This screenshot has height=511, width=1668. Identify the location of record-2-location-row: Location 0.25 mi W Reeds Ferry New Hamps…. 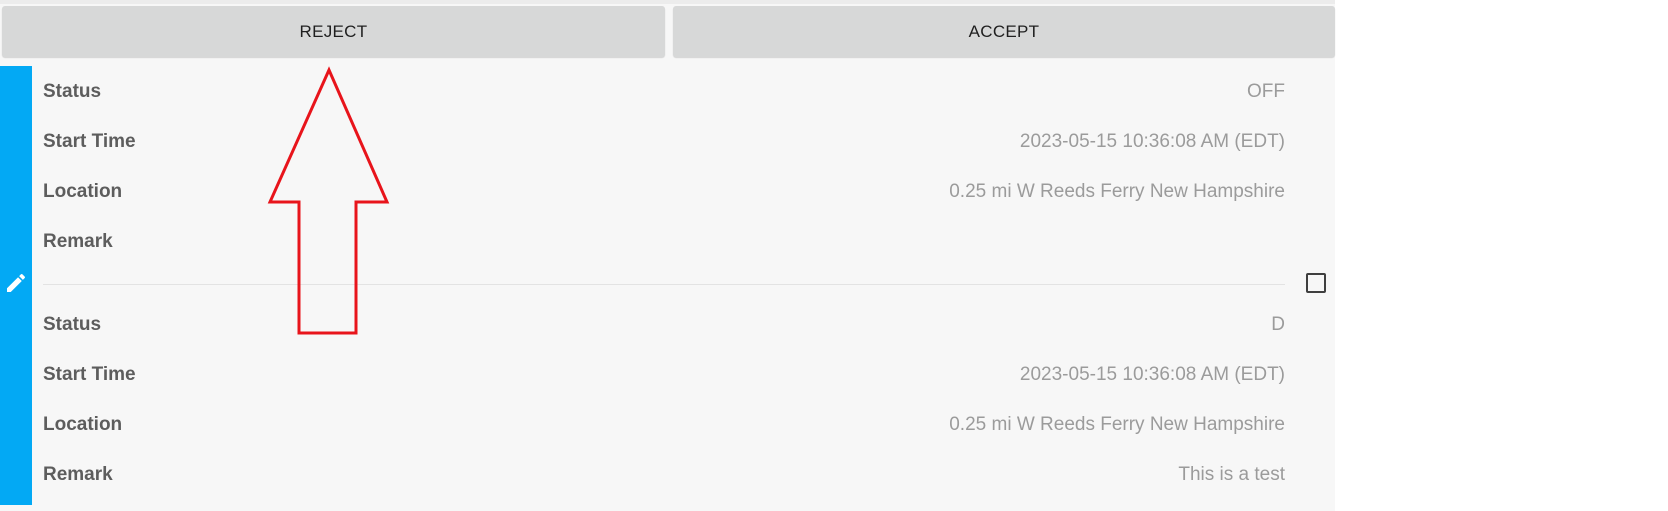
(664, 424).